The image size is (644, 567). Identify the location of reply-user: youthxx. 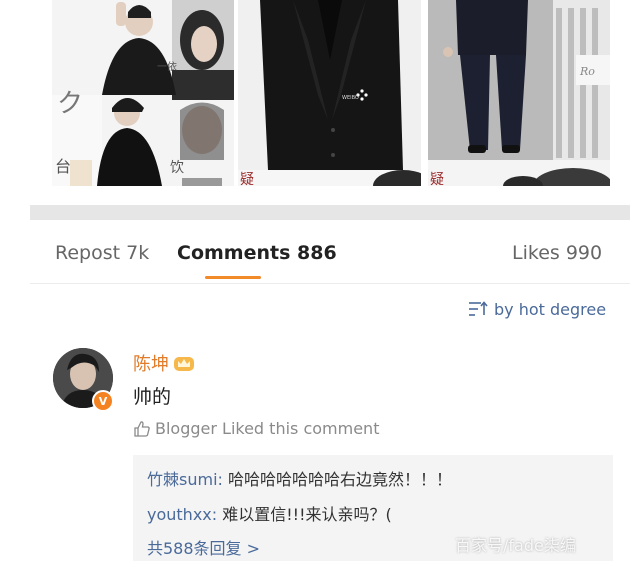
(179, 514).